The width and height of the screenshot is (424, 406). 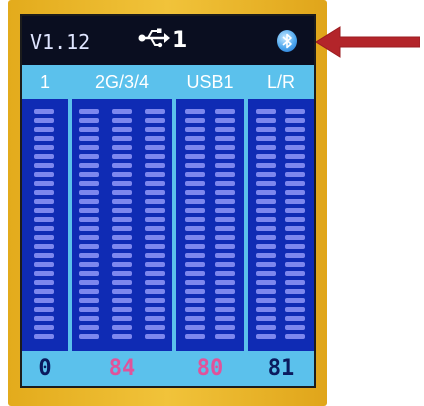 I want to click on channel-label-2g-3-4: 2G/3/4, so click(x=122, y=82).